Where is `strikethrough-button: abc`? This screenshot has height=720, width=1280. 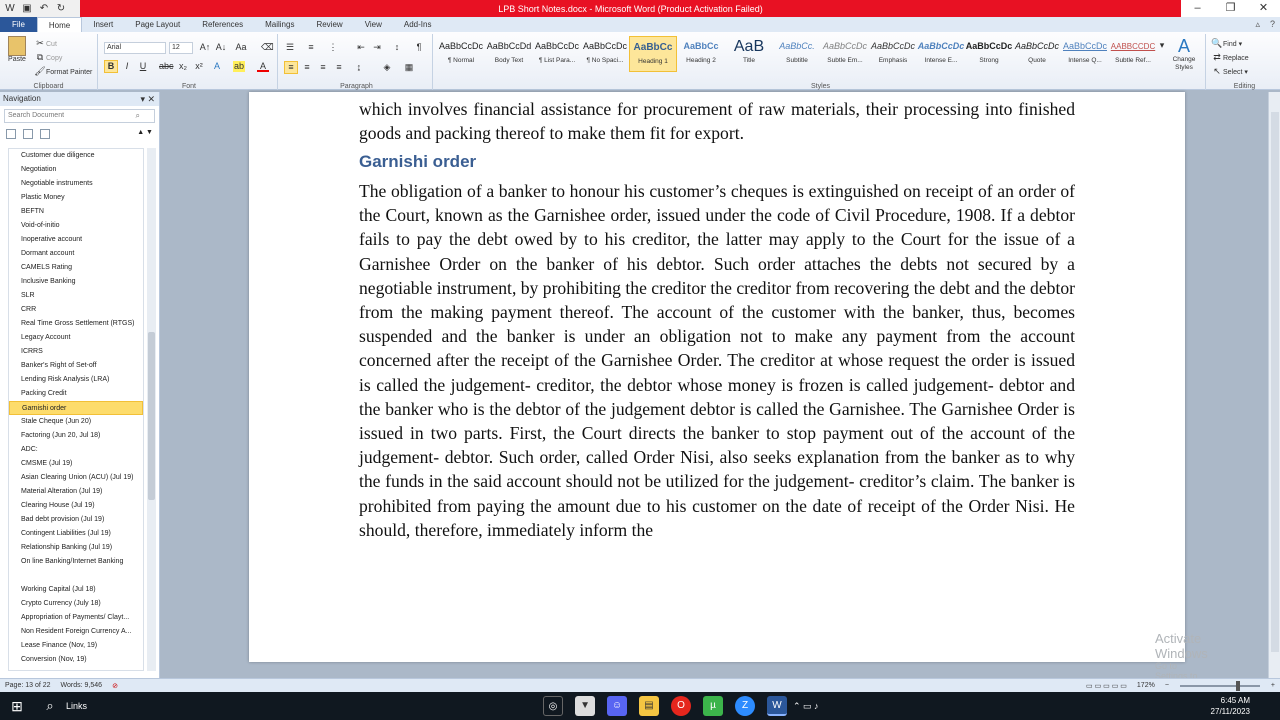
strikethrough-button: abc is located at coordinates (166, 66).